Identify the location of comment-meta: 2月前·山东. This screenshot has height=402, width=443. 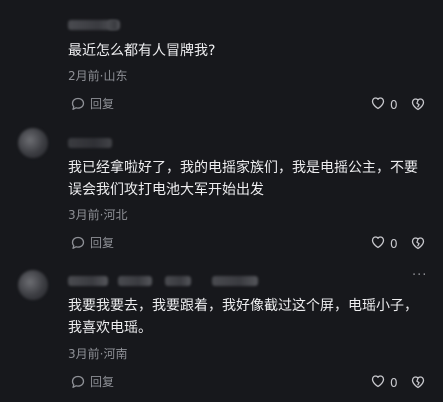
(98, 76).